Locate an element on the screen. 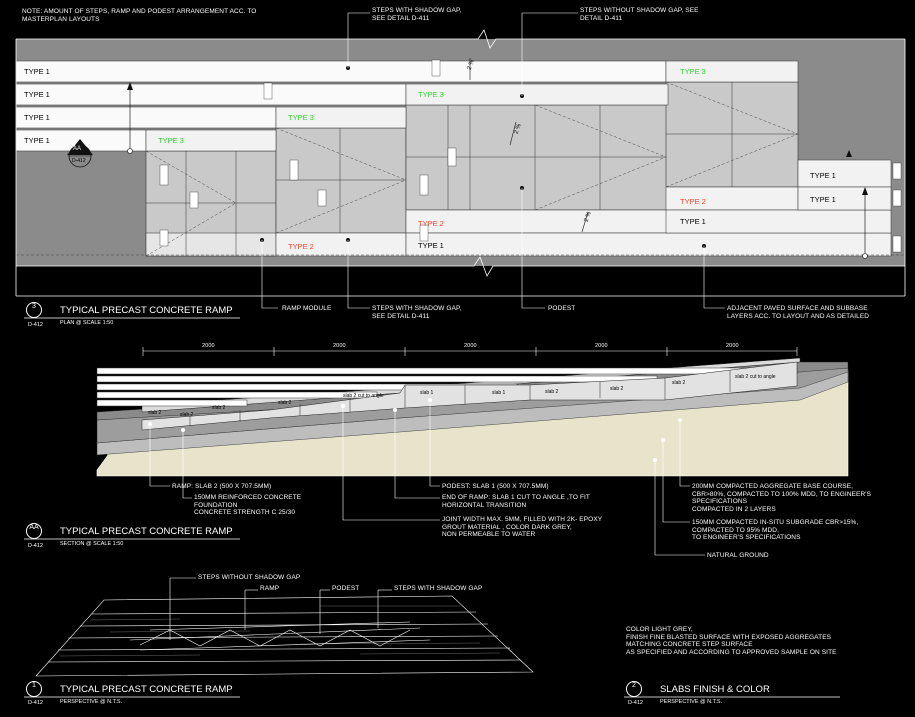  finish-title-underline is located at coordinates (732, 697).